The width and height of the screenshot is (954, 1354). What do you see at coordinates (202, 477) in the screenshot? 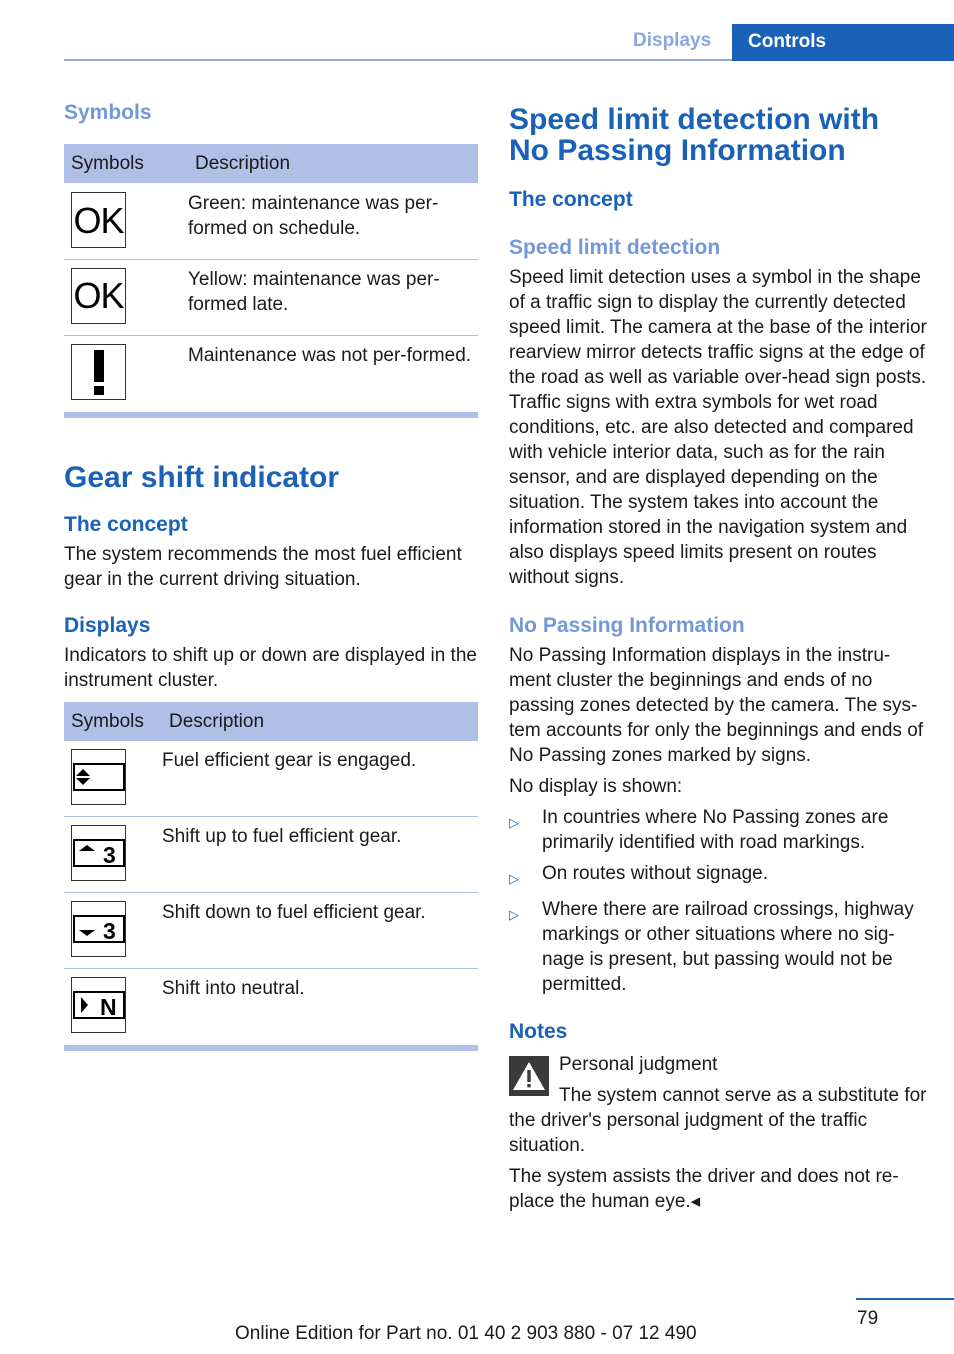
I see `gear-shift-title: Gear shift indicator` at bounding box center [202, 477].